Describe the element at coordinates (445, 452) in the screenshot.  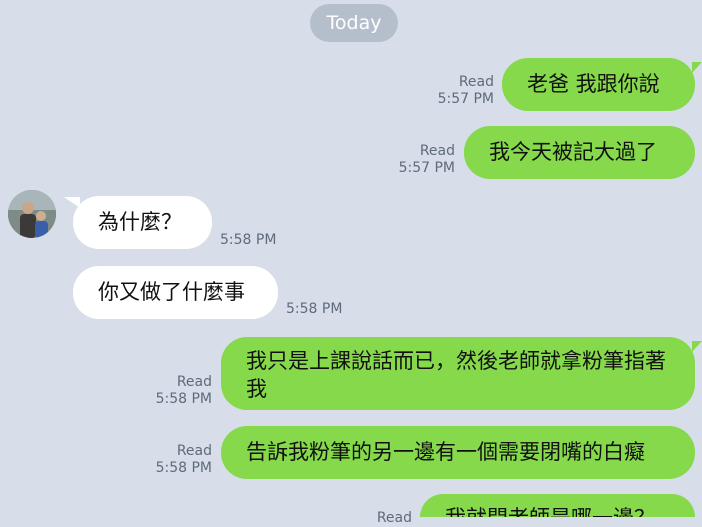
I see `message-text: 告訴我粉筆的另一邊有一個需要閉嘴的白癡` at that location.